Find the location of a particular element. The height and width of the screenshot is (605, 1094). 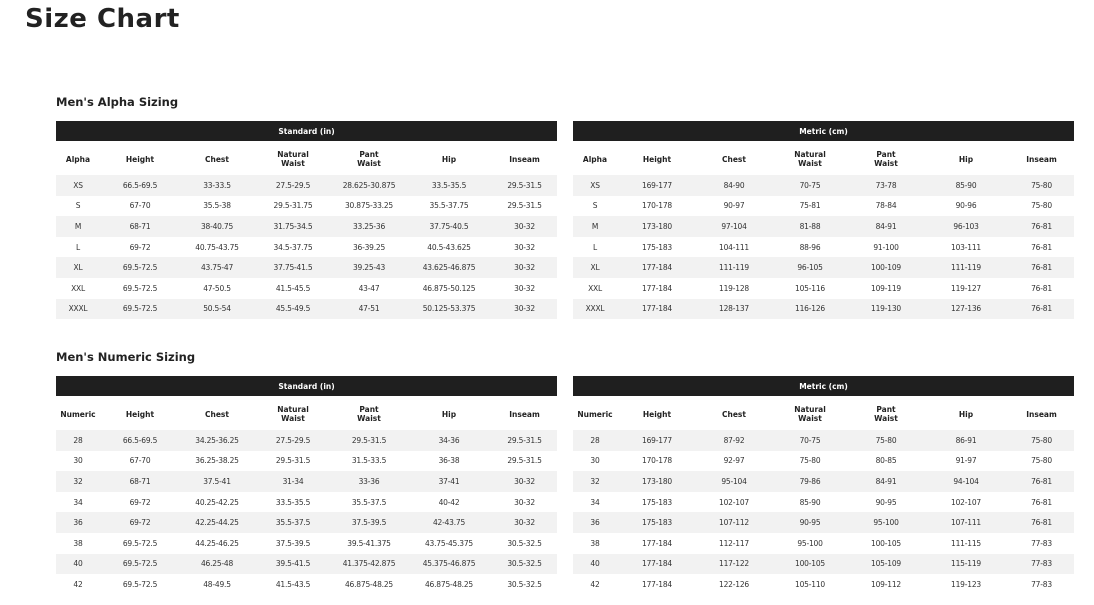

table-cell: 43-47 is located at coordinates (369, 288).